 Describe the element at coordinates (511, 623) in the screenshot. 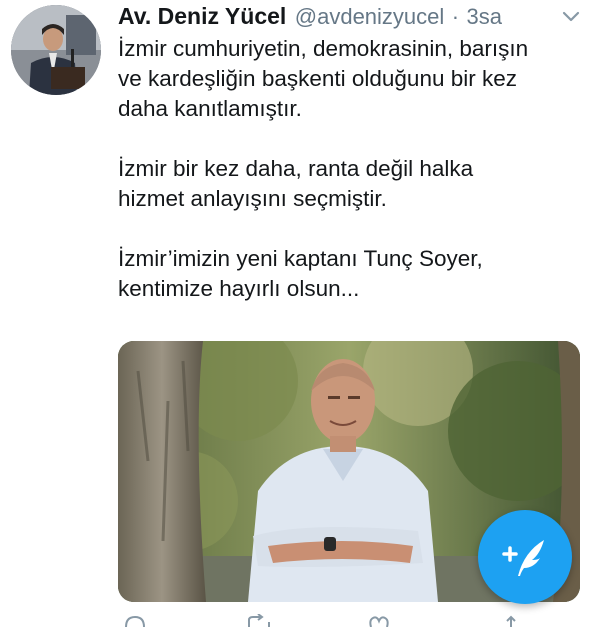

I see `share-icon` at that location.